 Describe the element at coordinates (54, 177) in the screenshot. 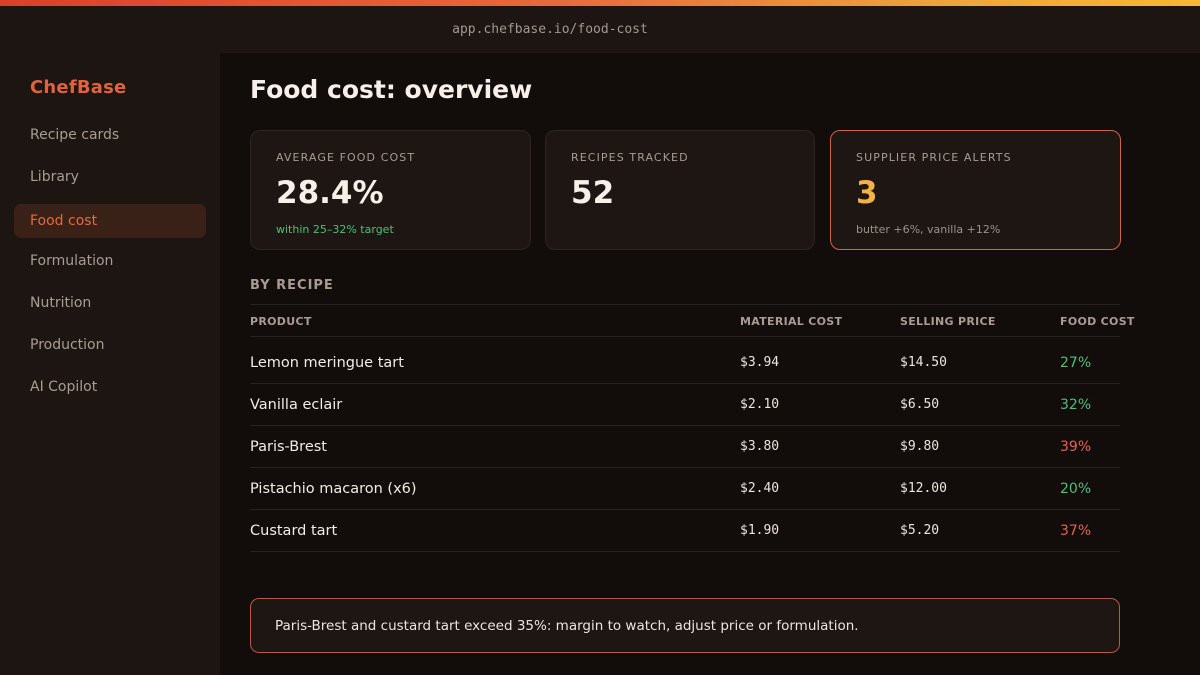

I see `sidebar-item-label: Library` at that location.